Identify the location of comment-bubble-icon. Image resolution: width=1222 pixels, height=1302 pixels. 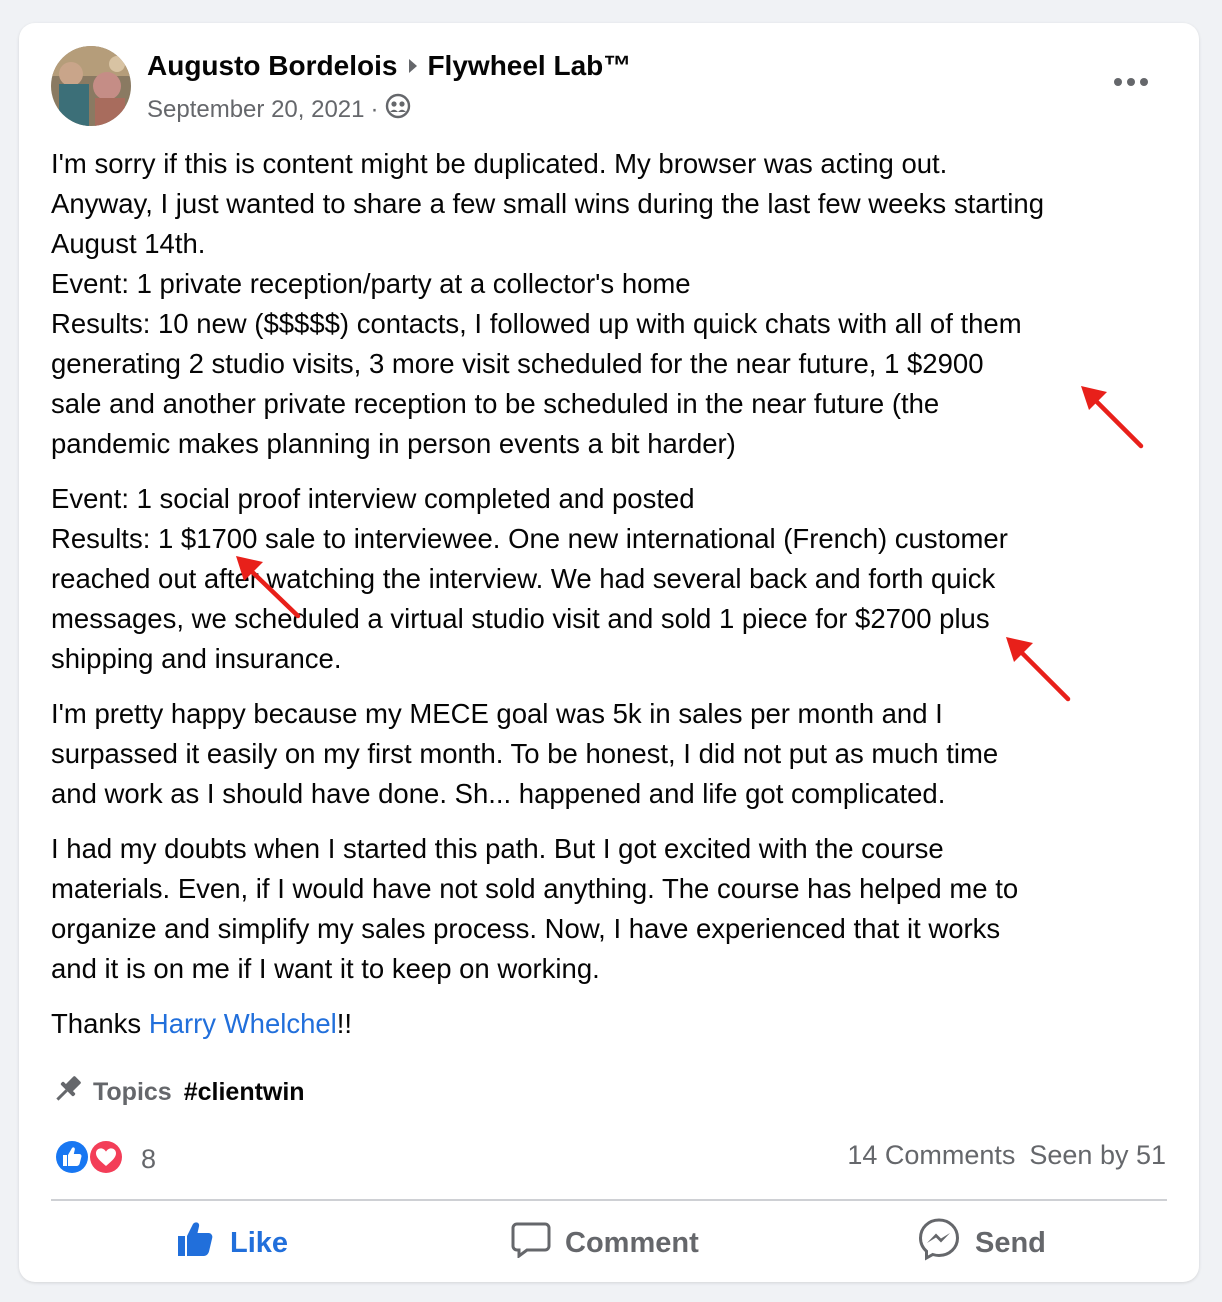
(531, 1243).